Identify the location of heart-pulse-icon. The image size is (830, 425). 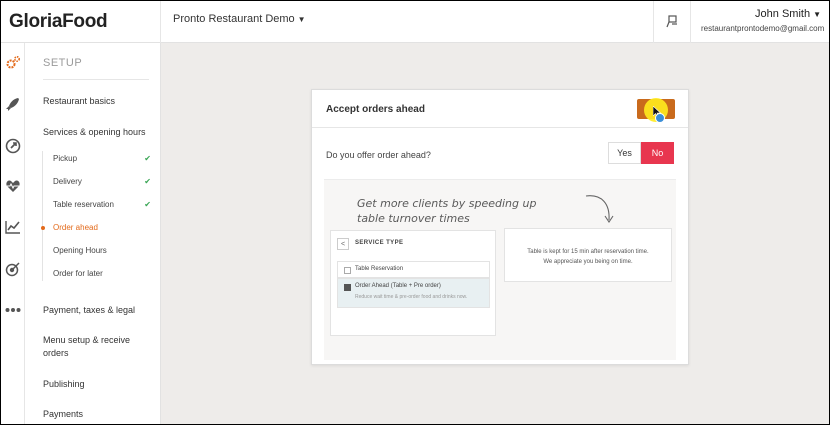
(13, 186).